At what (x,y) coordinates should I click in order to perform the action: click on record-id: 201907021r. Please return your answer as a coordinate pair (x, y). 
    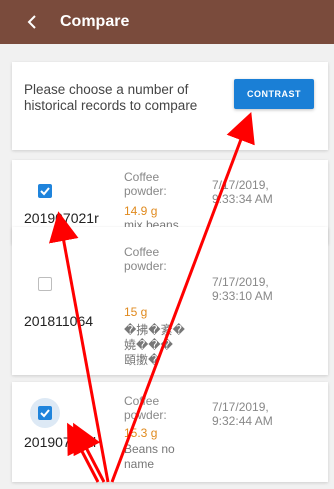
    Looking at the image, I should click on (61, 218).